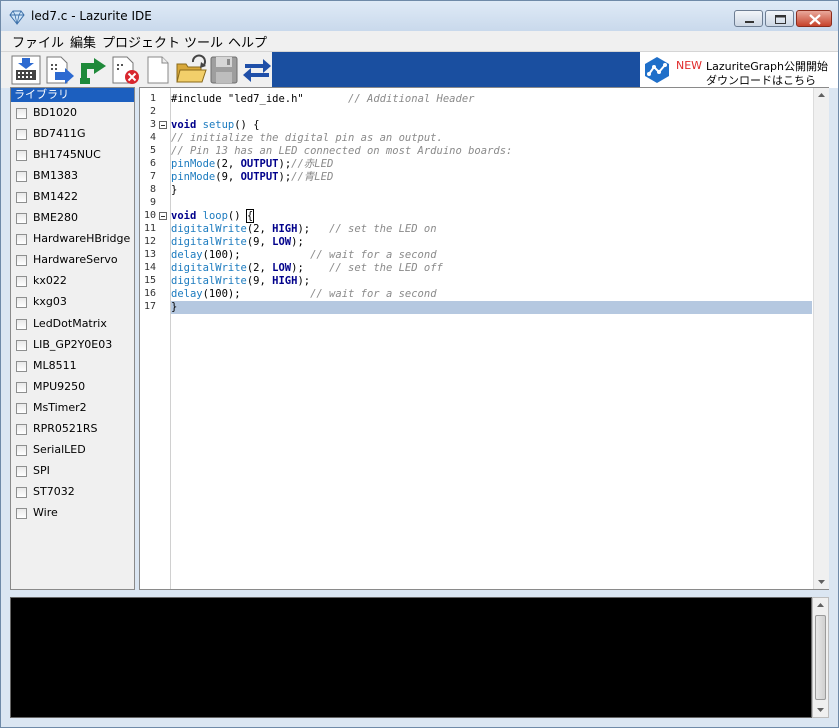 This screenshot has width=839, height=728. Describe the element at coordinates (304, 229) in the screenshot. I see `code-text: );` at that location.